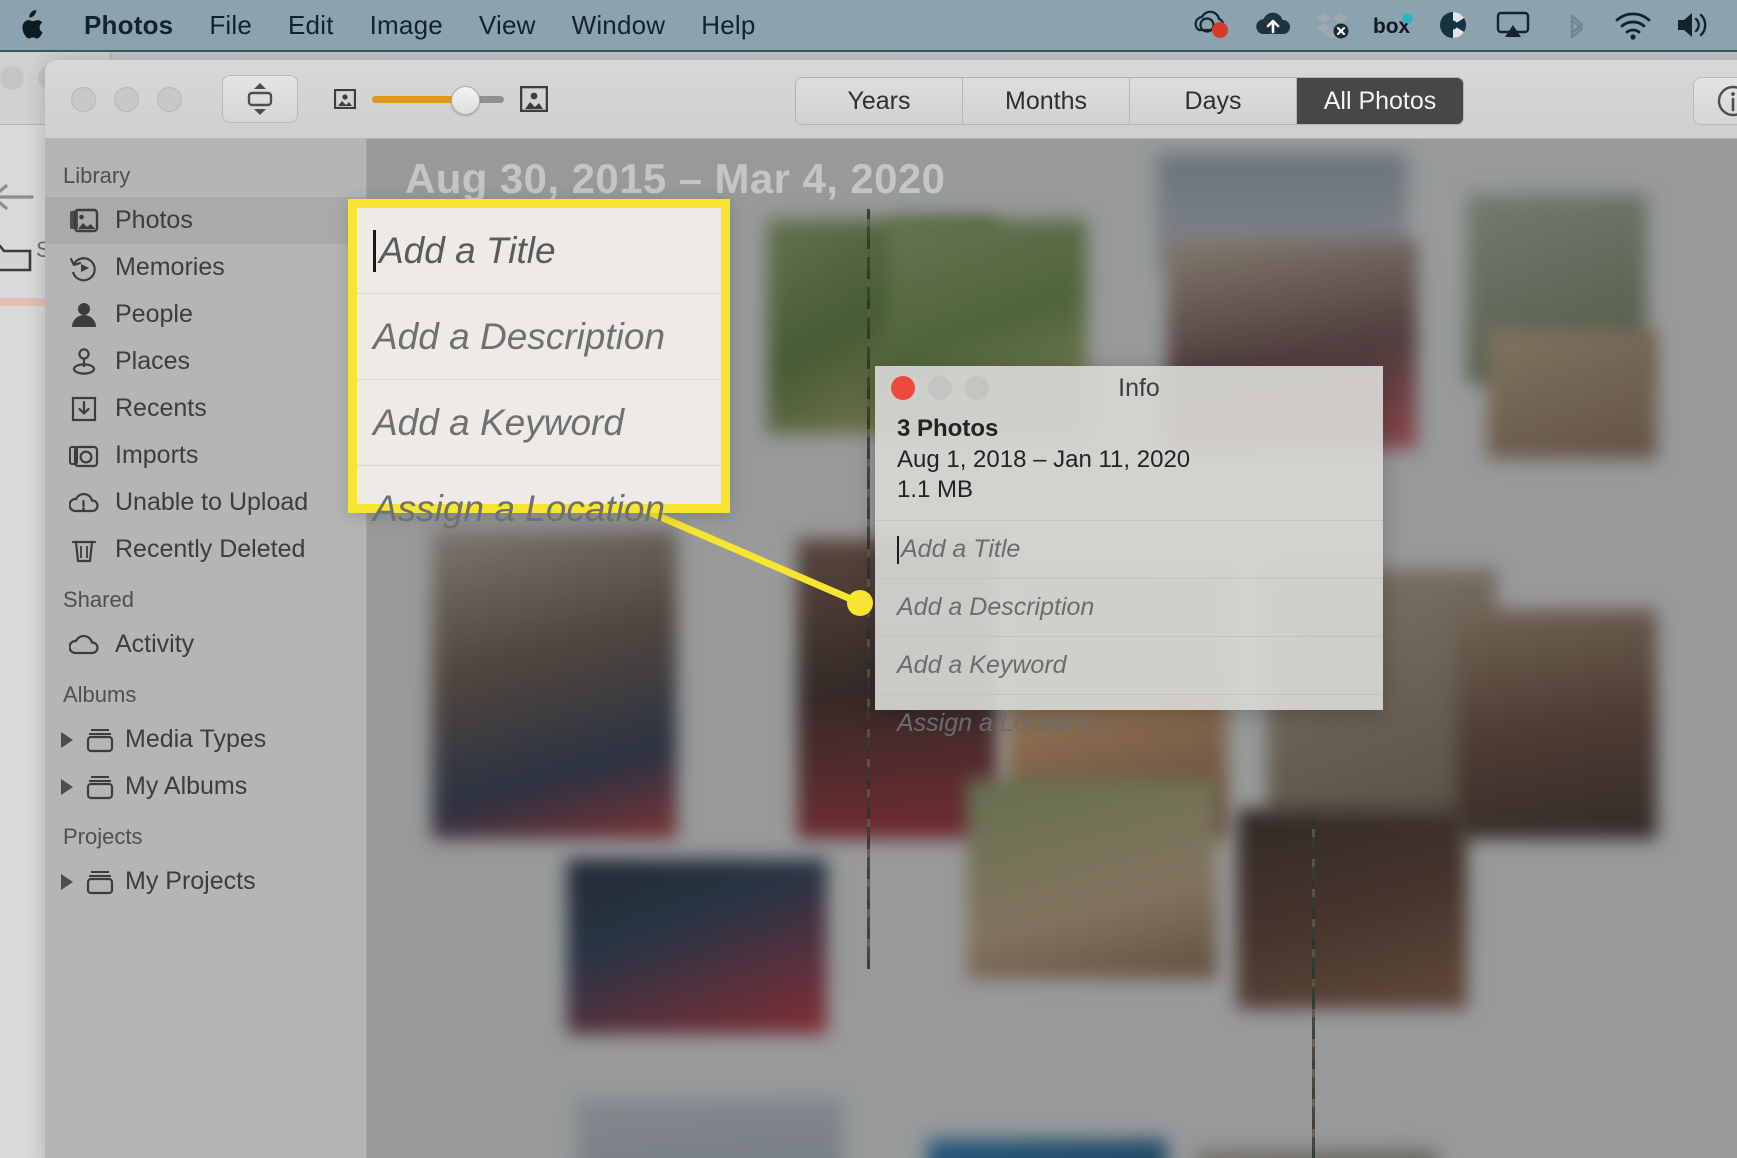  I want to click on view-mode-segmented-control: Years Months Days All Photos, so click(1129, 101).